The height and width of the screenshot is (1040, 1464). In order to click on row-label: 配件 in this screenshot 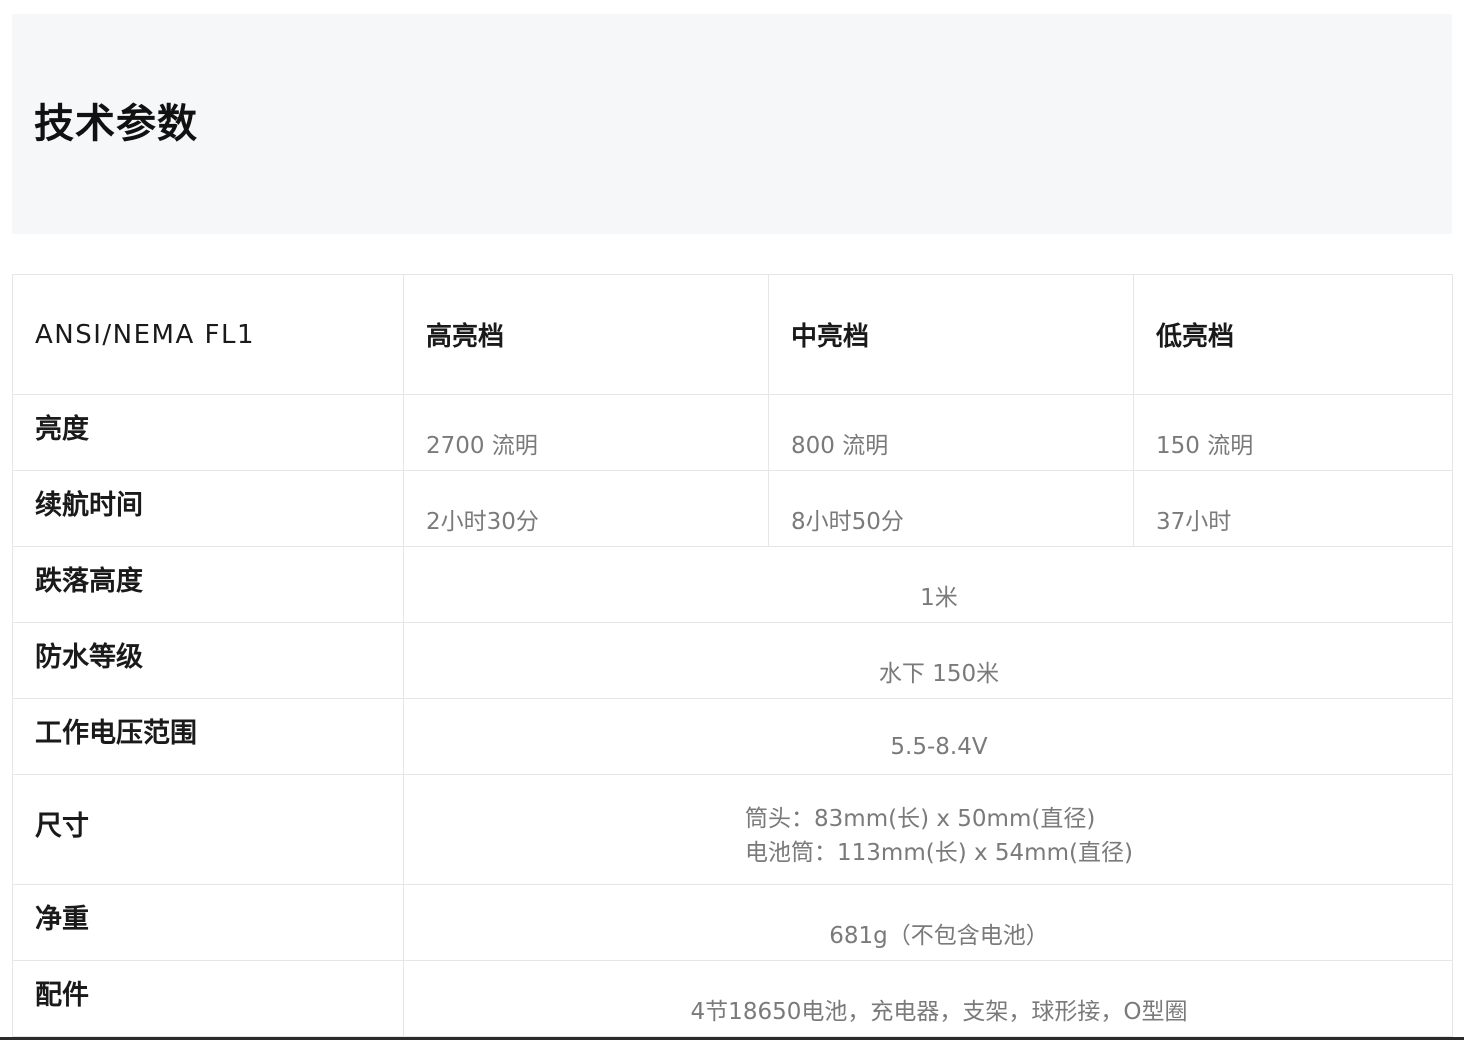, I will do `click(208, 998)`.